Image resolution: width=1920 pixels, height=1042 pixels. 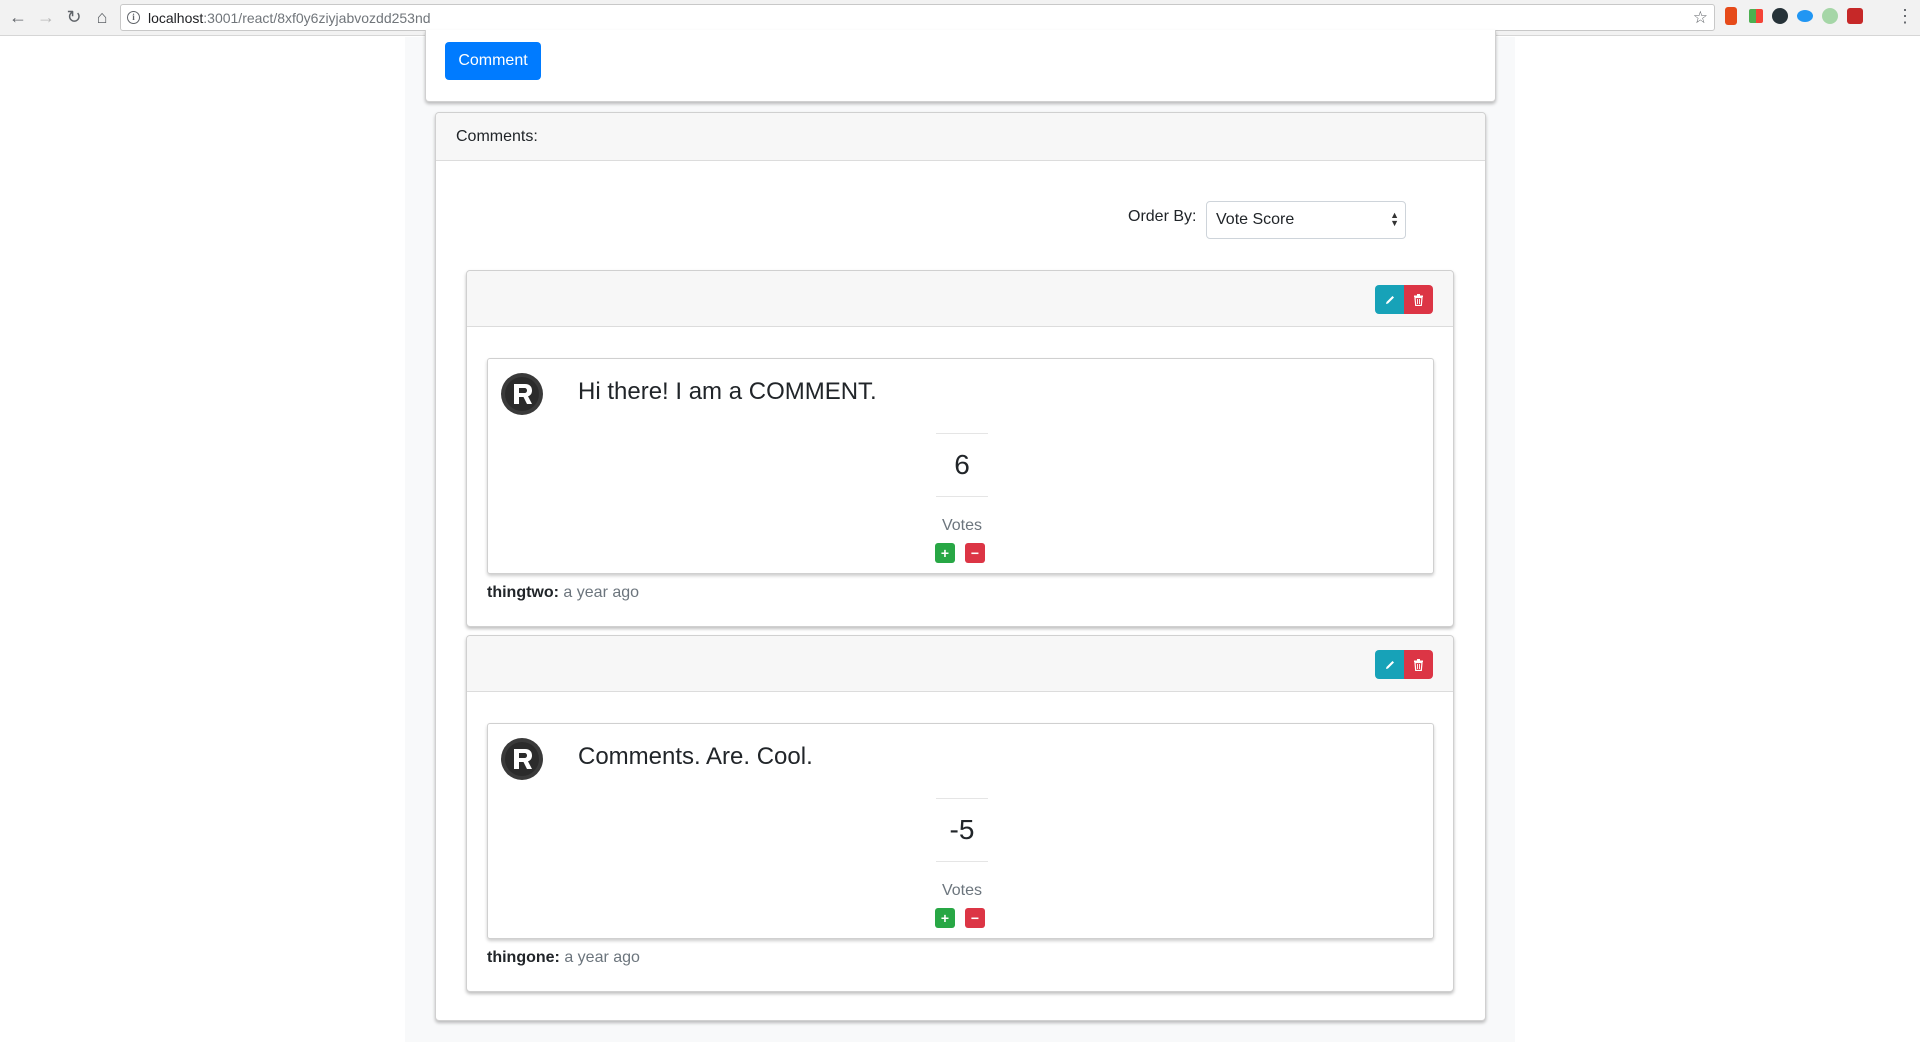 I want to click on home-icon: ⌂, so click(x=102, y=18).